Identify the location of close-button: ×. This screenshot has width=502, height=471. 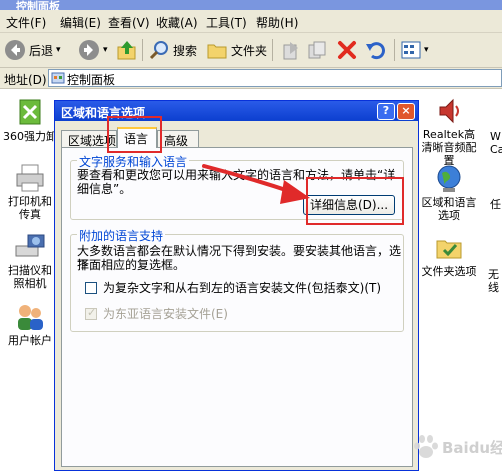
(406, 111).